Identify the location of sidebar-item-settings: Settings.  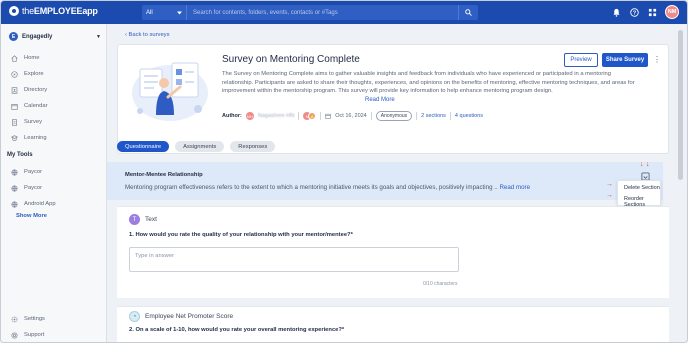
(28, 319).